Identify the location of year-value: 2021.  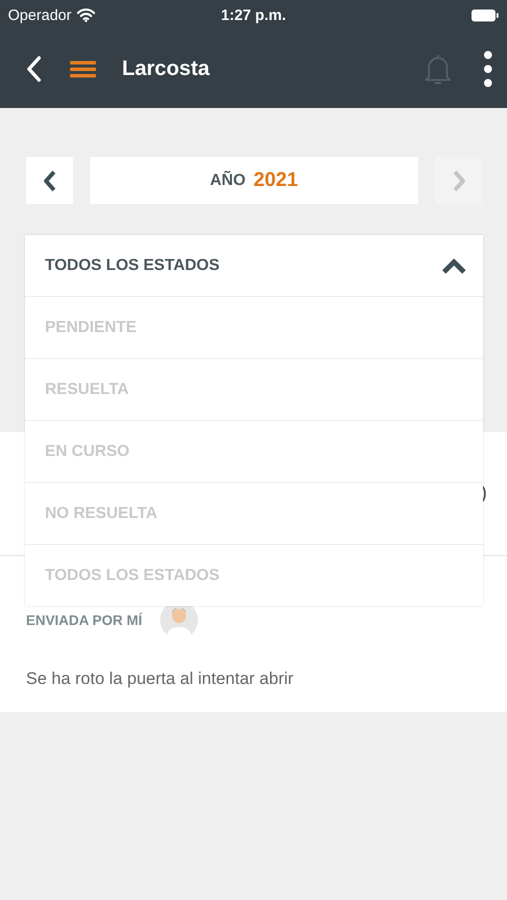
(276, 180).